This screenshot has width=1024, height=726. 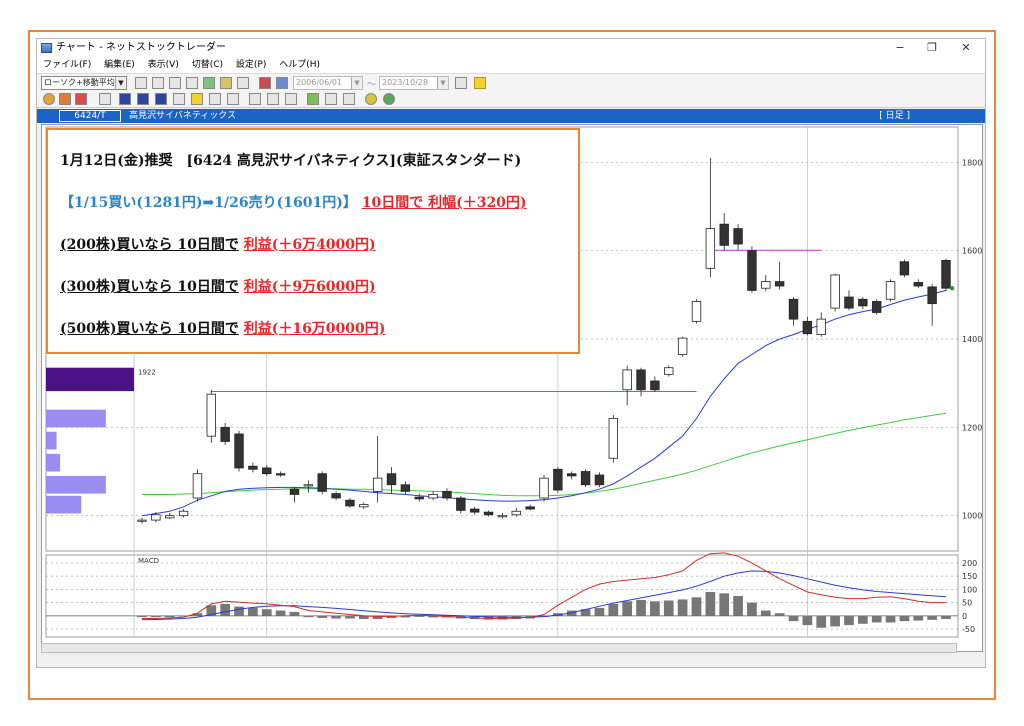 I want to click on symbol-code: 6424/T, so click(x=90, y=116).